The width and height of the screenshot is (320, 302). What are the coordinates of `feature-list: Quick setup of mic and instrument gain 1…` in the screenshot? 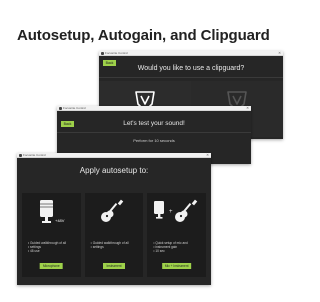 It's located at (177, 247).